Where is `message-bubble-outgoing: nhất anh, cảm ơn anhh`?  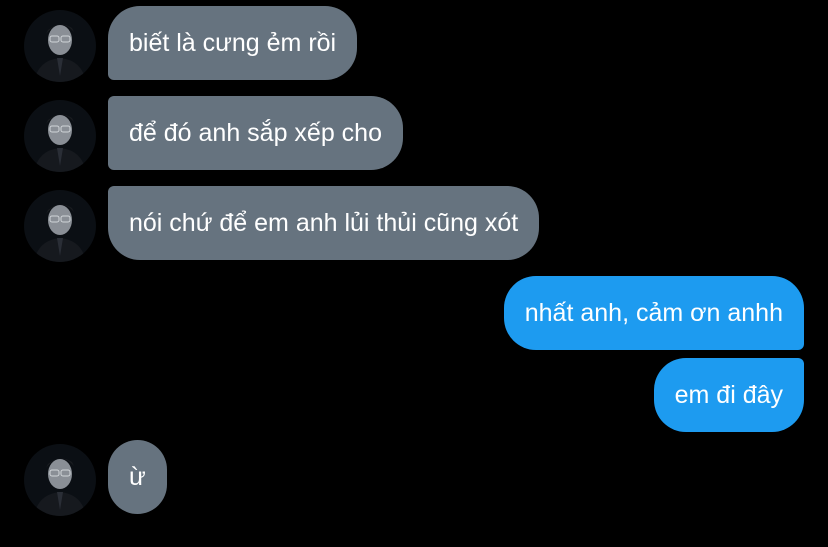
message-bubble-outgoing: nhất anh, cảm ơn anhh is located at coordinates (653, 313).